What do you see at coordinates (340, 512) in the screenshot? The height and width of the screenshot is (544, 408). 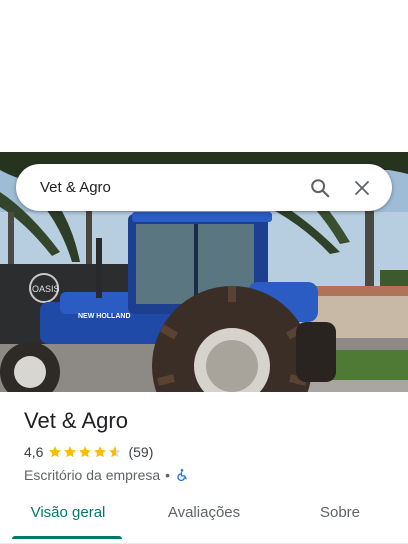 I see `tab-label: Sobre` at bounding box center [340, 512].